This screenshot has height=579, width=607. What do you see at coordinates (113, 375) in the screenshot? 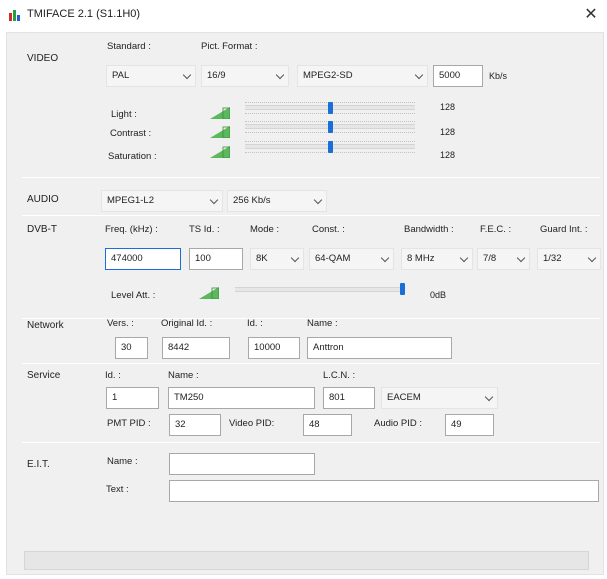
I see `service-id-label: Id. :` at bounding box center [113, 375].